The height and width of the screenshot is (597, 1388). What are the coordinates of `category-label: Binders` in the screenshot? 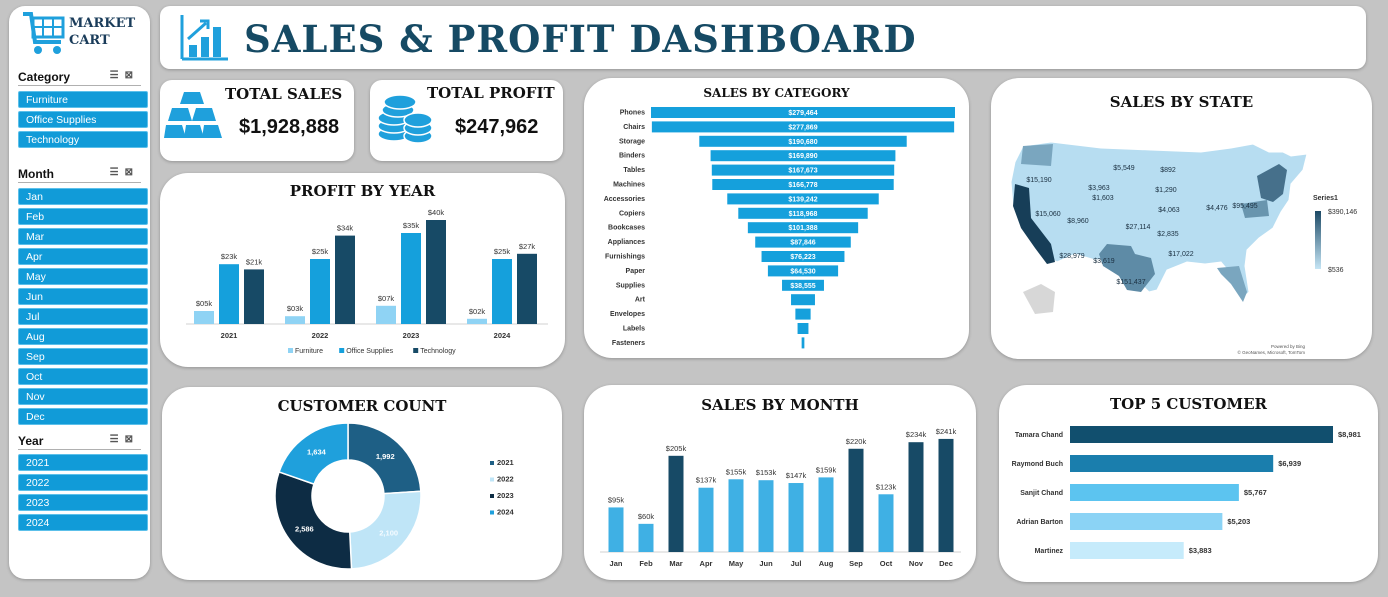 It's located at (632, 156).